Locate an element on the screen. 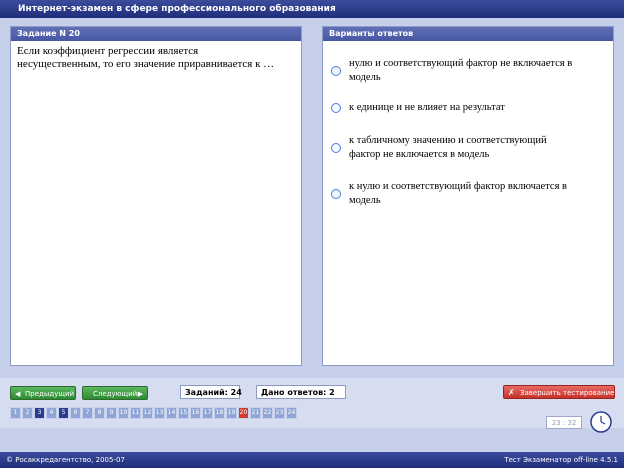 The image size is (624, 468). page-button-3: 3 is located at coordinates (39, 413).